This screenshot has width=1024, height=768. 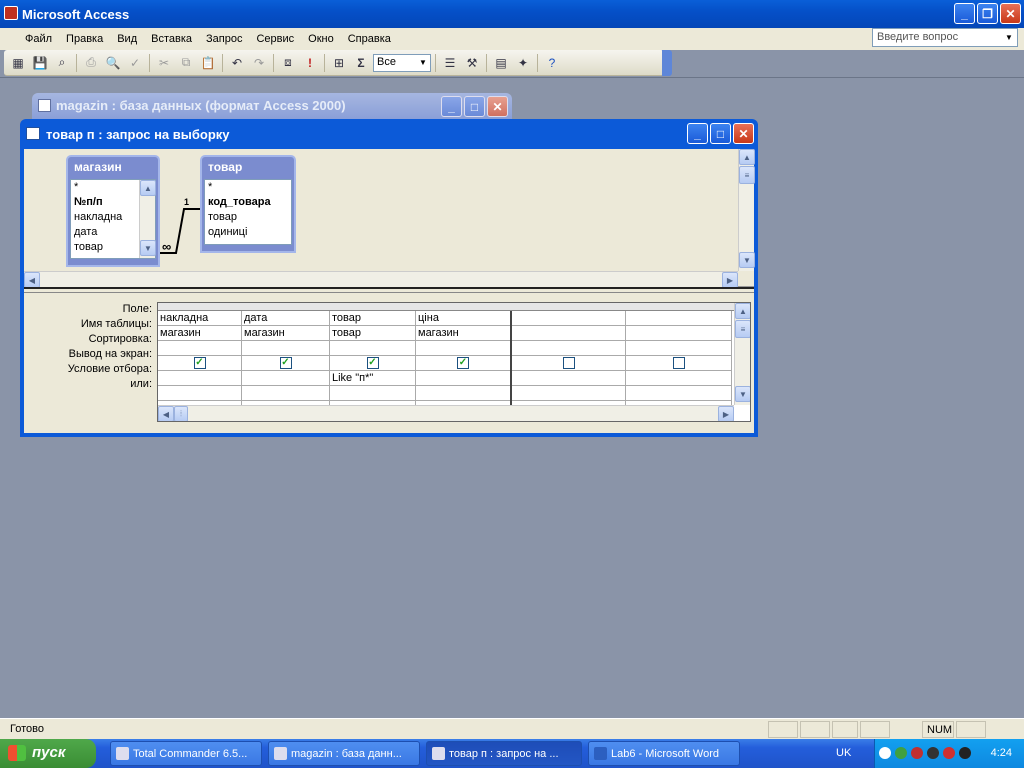 I want to click on scroll-right-icon: ▶, so click(x=730, y=280).